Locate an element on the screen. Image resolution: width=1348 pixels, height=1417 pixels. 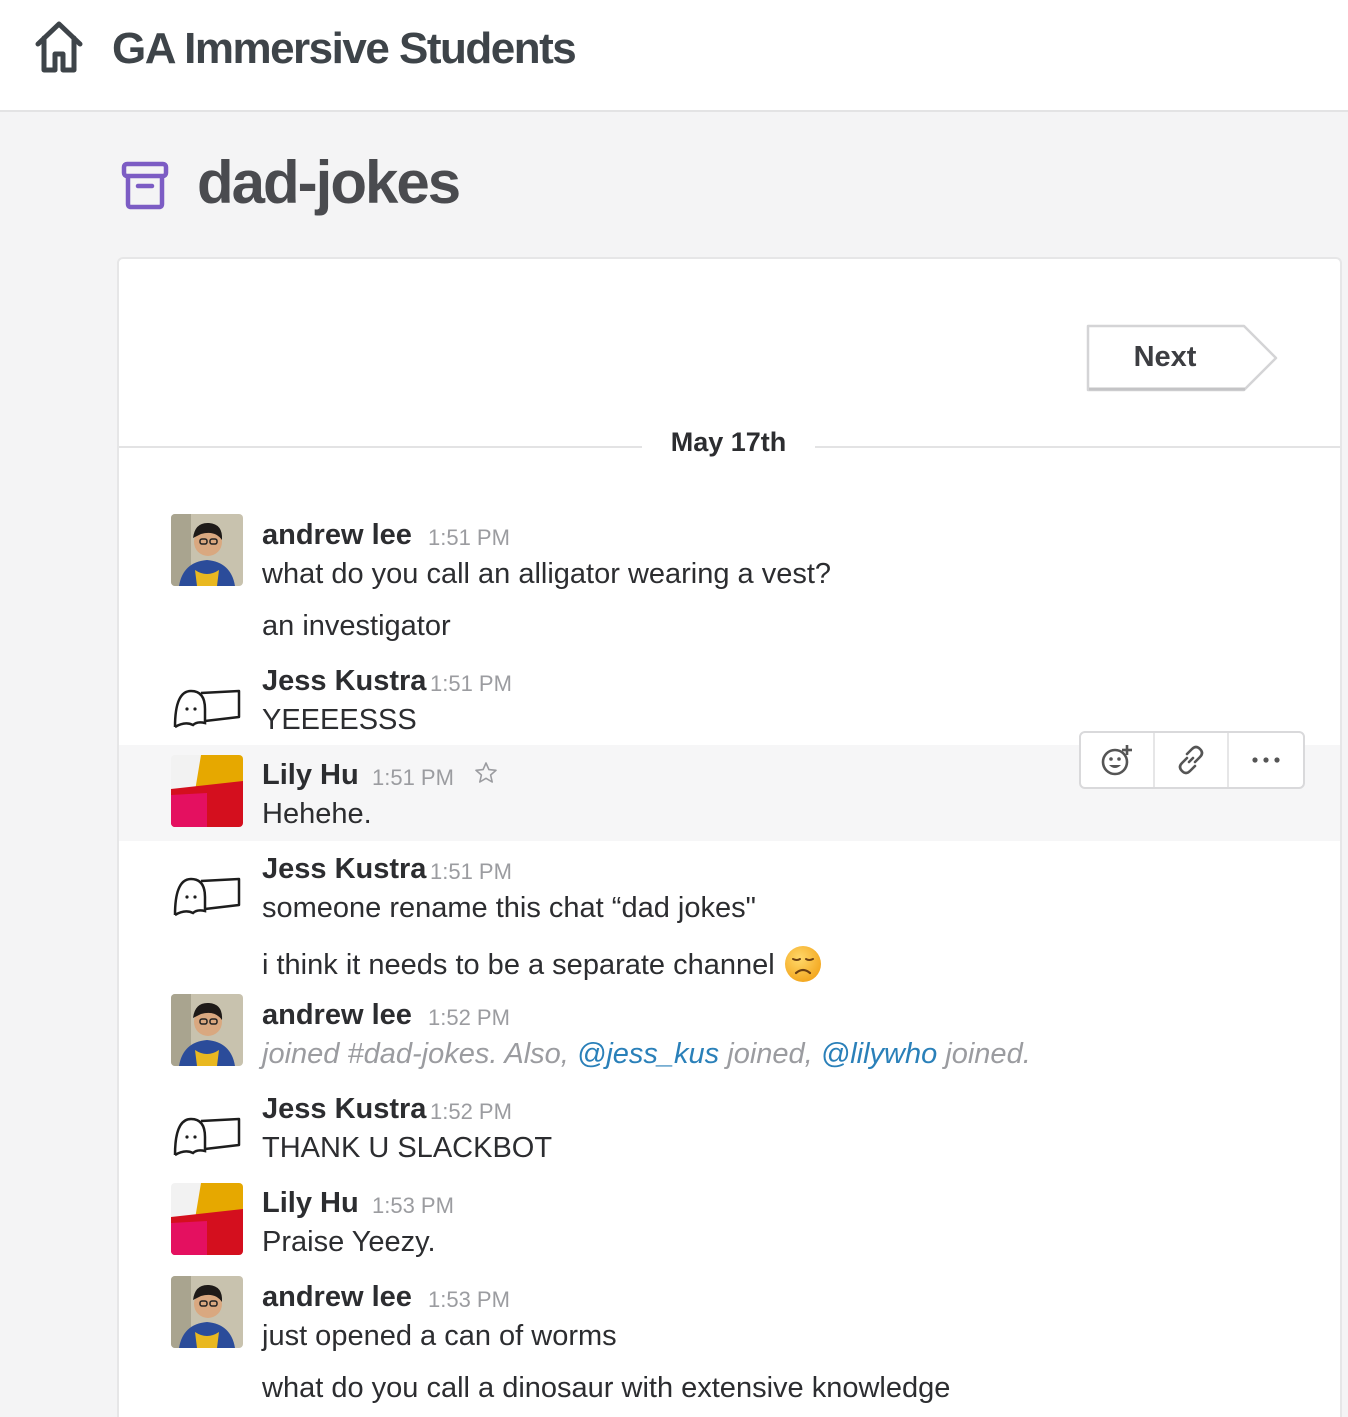
message-text: Hehehe. is located at coordinates (317, 814).